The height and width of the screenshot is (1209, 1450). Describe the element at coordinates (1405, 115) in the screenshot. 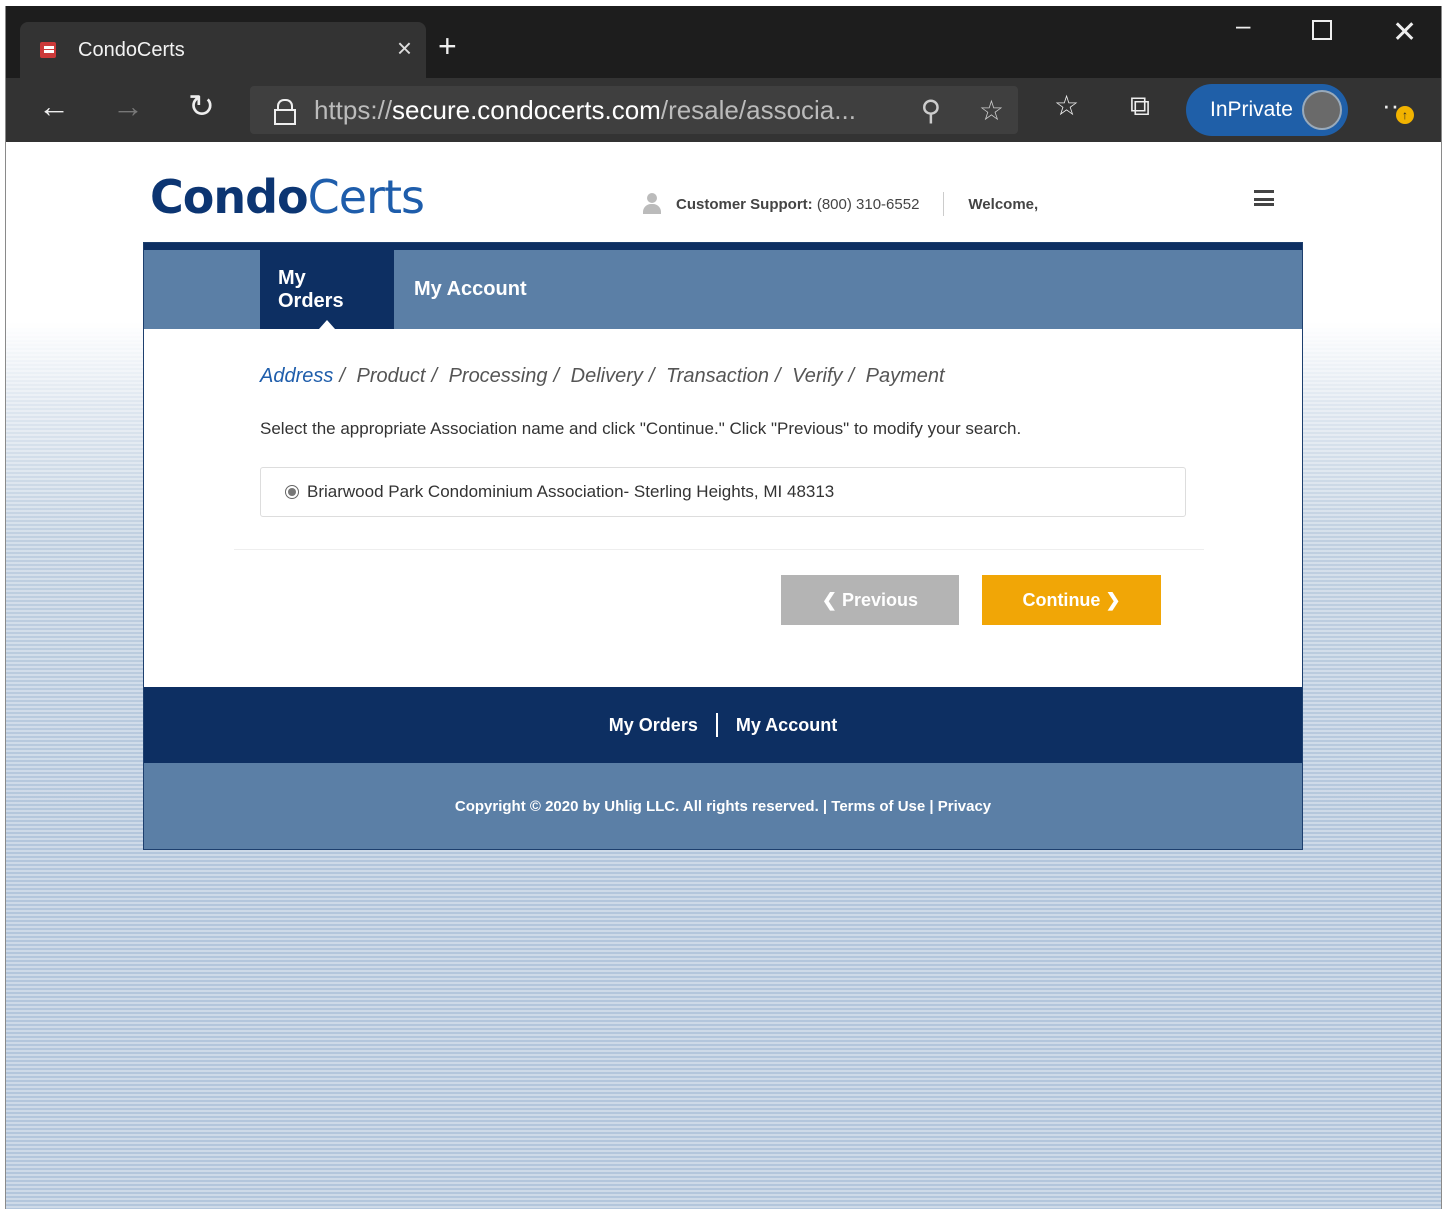

I see `notification-badge-icon: ↑` at that location.